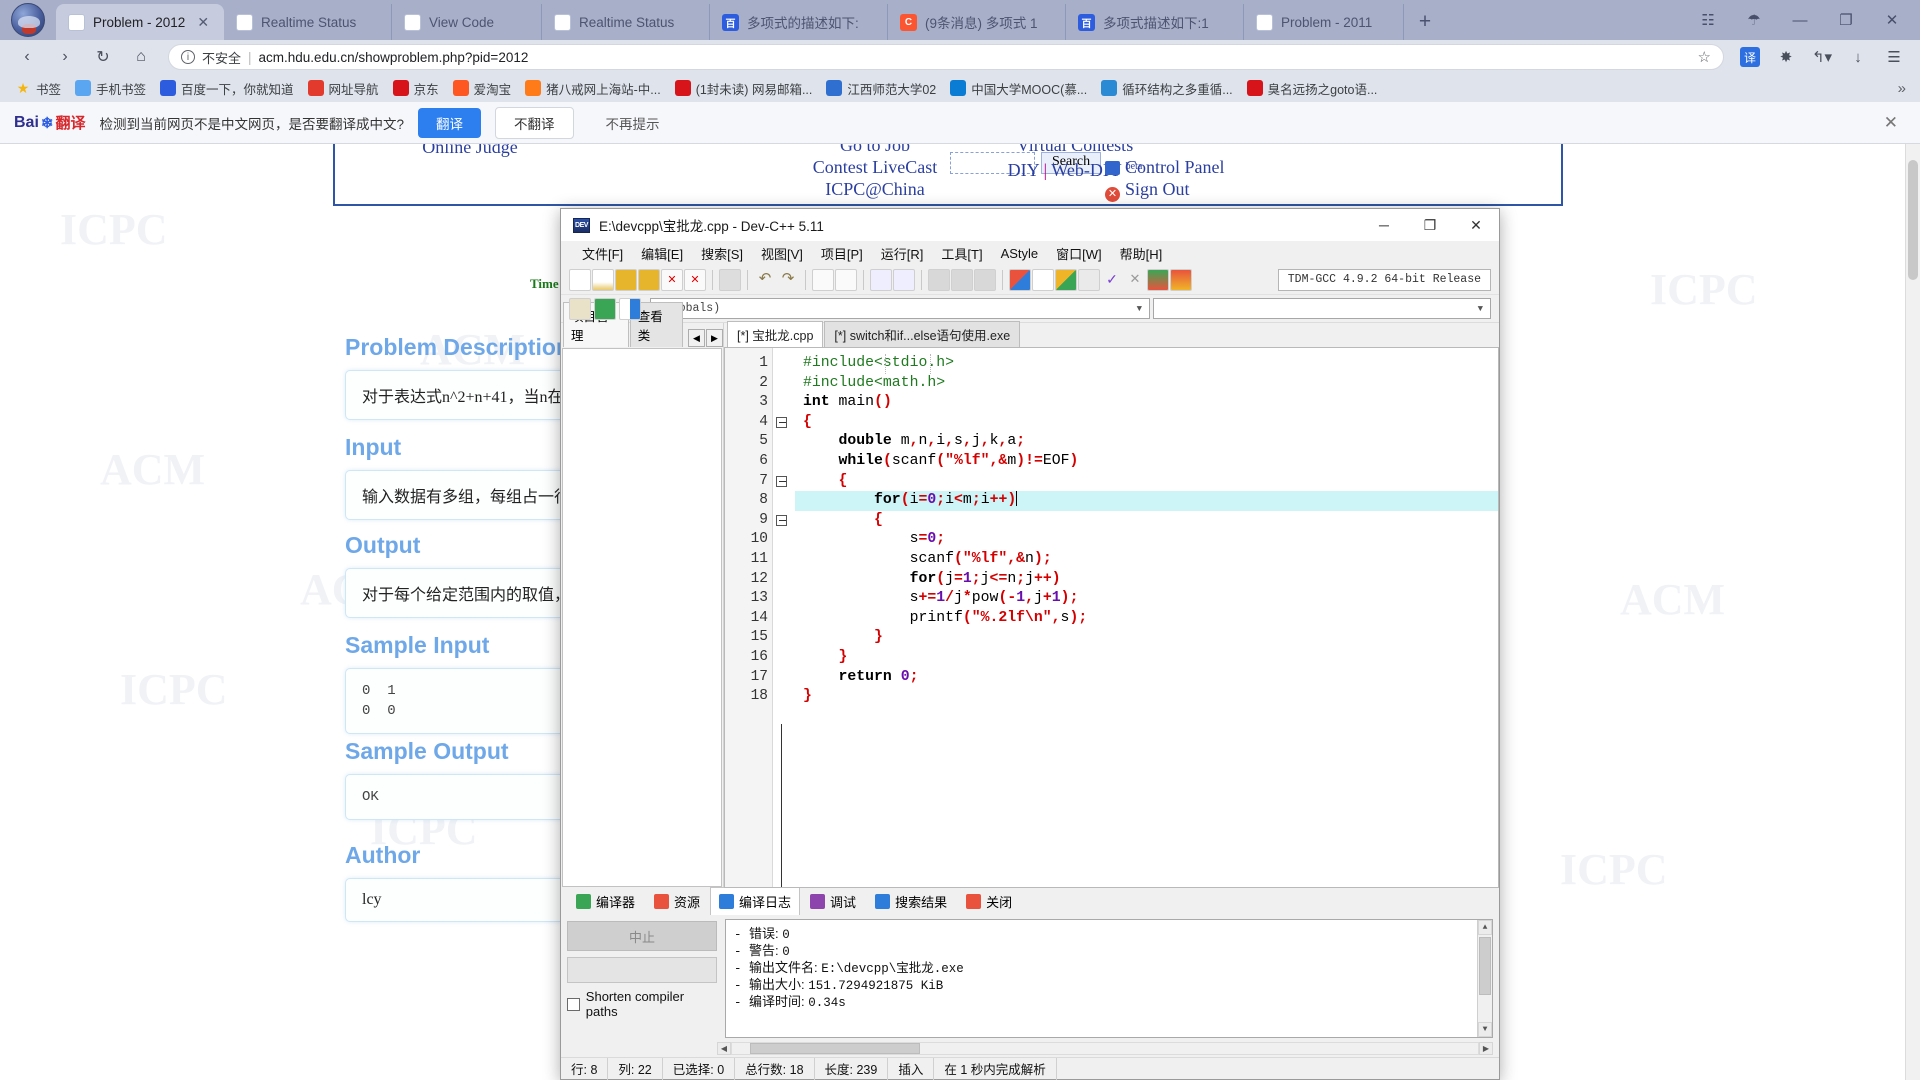 This screenshot has width=1920, height=1080. What do you see at coordinates (1146, 501) in the screenshot?
I see `code-line: for(i=0;i<m;i++)` at bounding box center [1146, 501].